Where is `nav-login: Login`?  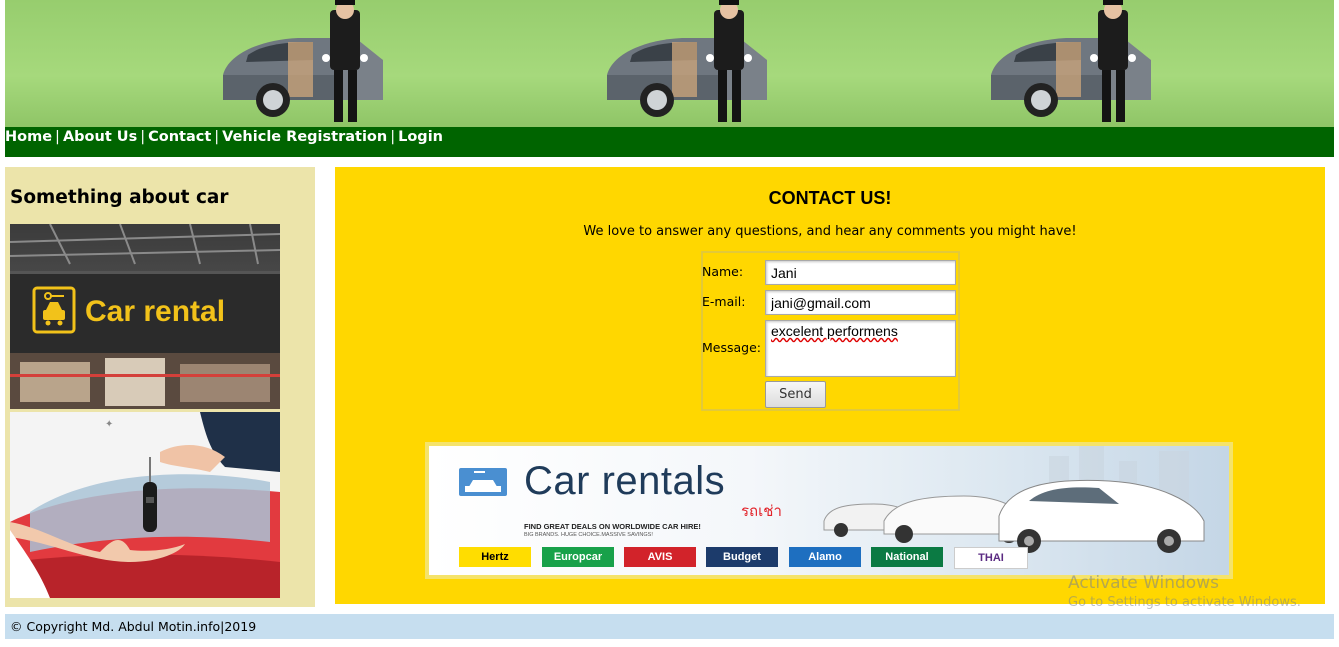
nav-login: Login is located at coordinates (420, 137).